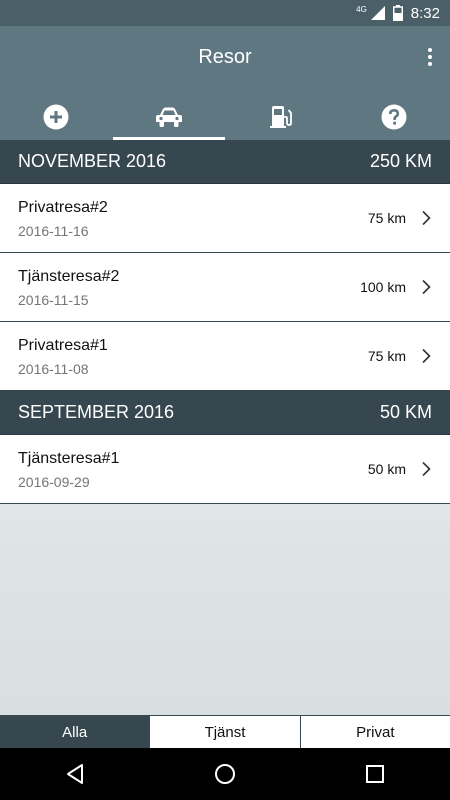 This screenshot has height=800, width=450. I want to click on tab-add-trip, so click(56, 117).